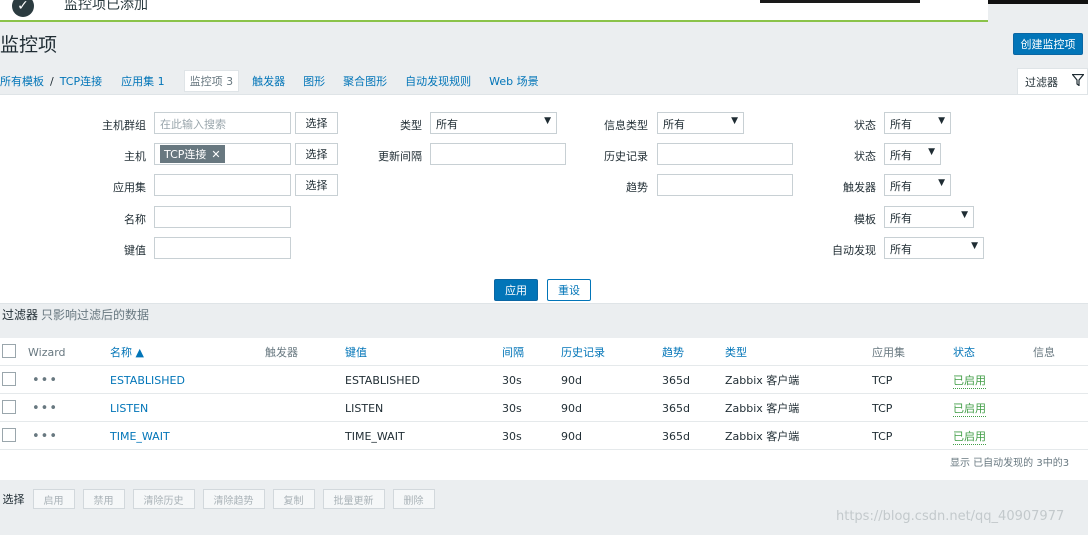 The height and width of the screenshot is (535, 1088). What do you see at coordinates (637, 187) in the screenshot?
I see `trends-label: 趋势` at bounding box center [637, 187].